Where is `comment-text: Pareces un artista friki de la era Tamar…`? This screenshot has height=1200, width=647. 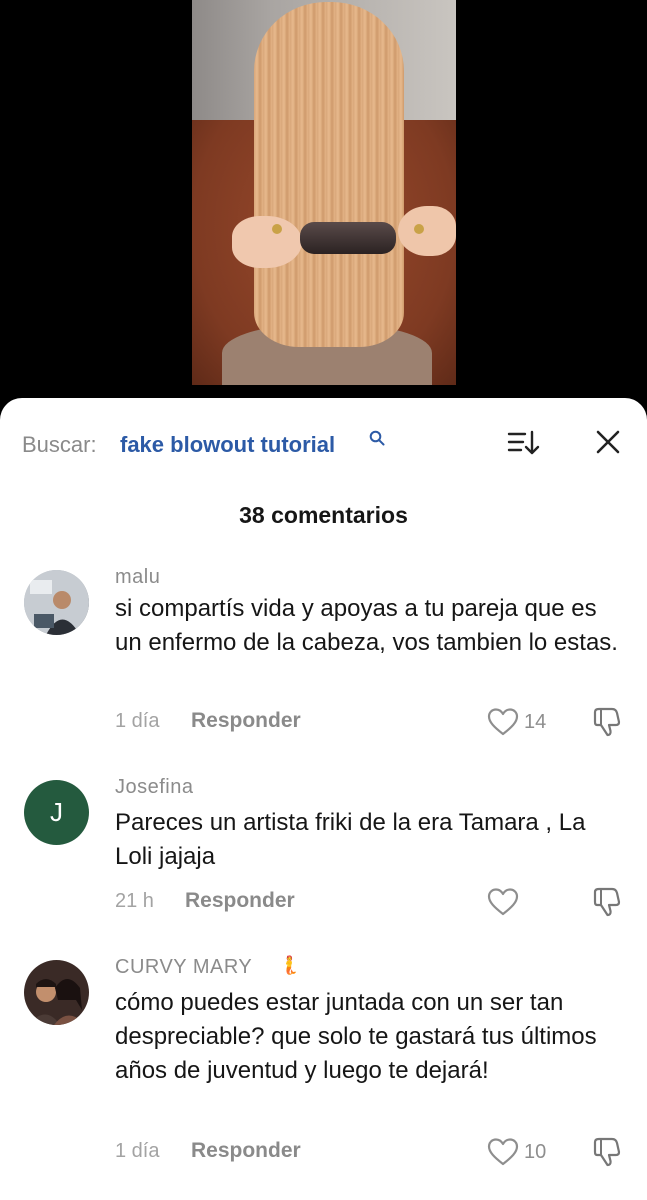
comment-text: Pareces un artista friki de la era Tamar… is located at coordinates (350, 839).